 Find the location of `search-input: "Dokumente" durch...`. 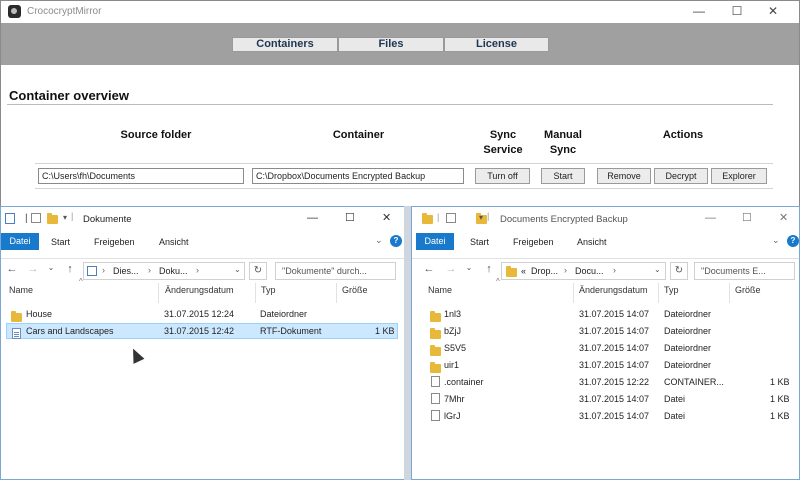

search-input: "Dokumente" durch... is located at coordinates (335, 271).